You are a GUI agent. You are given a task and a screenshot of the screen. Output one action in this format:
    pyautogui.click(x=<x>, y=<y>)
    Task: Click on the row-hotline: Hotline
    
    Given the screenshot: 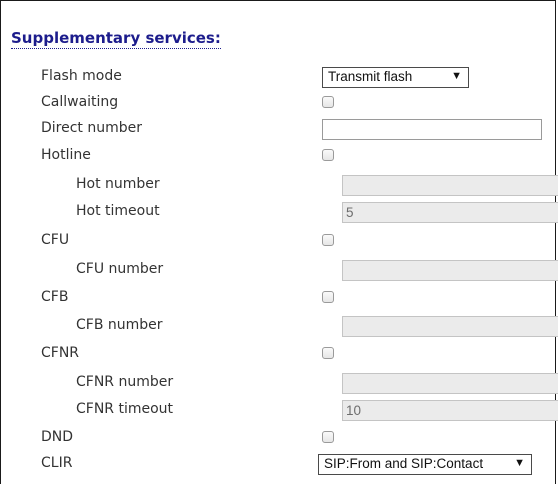 What is the action you would take?
    pyautogui.click(x=279, y=156)
    